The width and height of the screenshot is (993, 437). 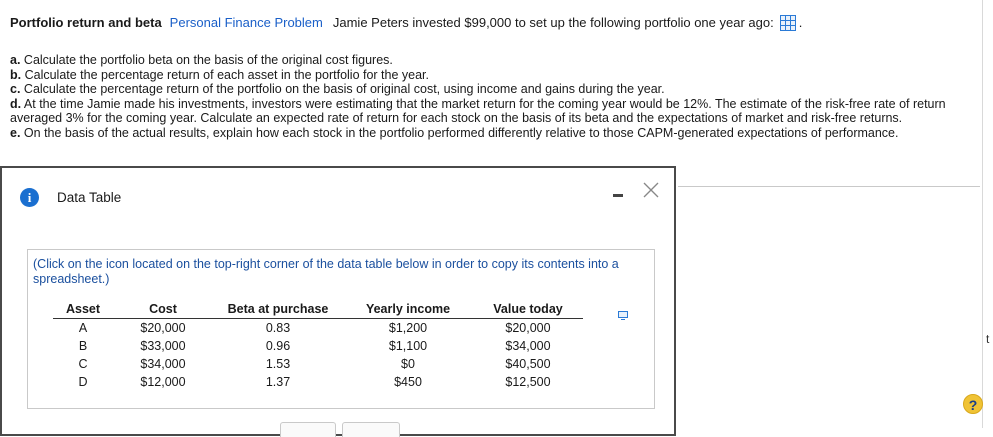 I want to click on question-letter: e., so click(x=15, y=132).